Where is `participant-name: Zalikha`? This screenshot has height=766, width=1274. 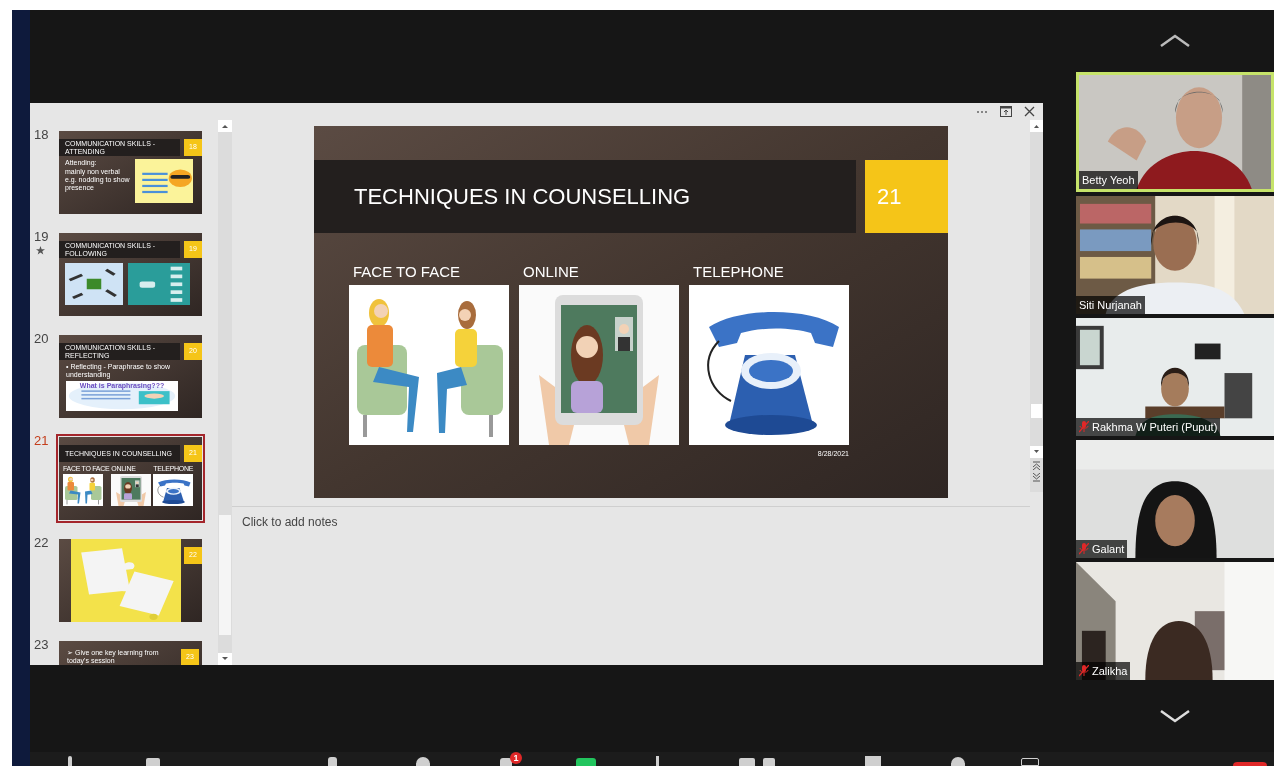
participant-name: Zalikha is located at coordinates (1110, 671).